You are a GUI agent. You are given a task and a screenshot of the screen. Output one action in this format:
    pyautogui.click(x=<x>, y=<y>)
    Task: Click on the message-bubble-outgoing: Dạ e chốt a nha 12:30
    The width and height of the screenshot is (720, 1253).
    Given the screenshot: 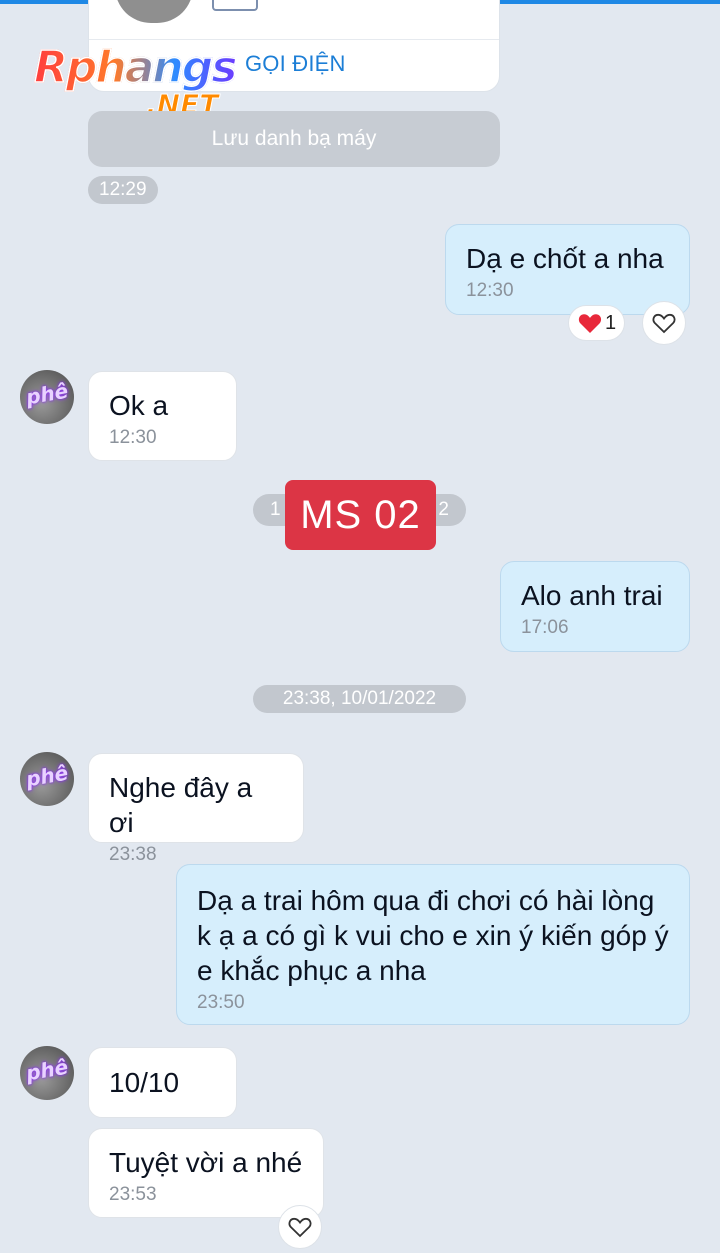 What is the action you would take?
    pyautogui.click(x=567, y=269)
    